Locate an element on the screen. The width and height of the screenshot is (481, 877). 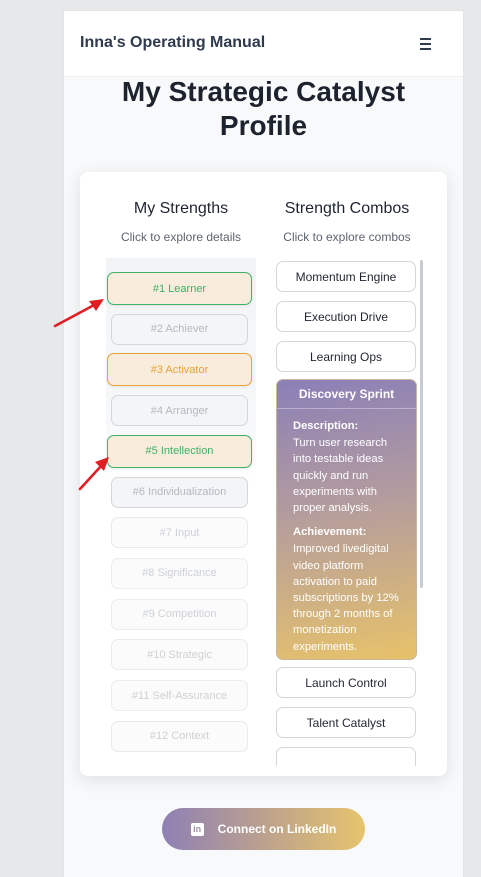
strengths-title: My Strengths is located at coordinates (181, 208).